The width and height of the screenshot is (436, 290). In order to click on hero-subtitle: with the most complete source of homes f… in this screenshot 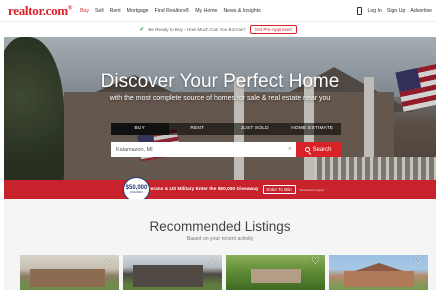, I will do `click(220, 98)`.